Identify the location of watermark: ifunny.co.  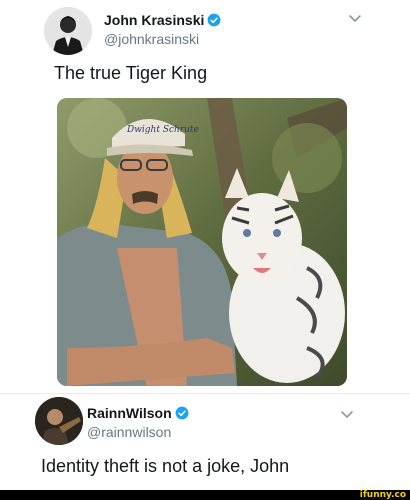
(382, 495).